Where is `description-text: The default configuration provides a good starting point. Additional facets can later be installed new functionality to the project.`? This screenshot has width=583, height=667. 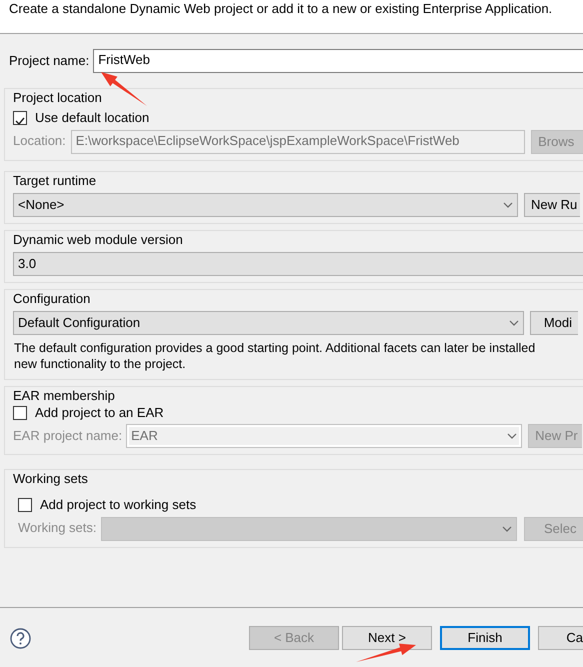 description-text: The default configuration provides a good starting point. Additional facets can later be installed new functionality to the project. is located at coordinates (275, 356).